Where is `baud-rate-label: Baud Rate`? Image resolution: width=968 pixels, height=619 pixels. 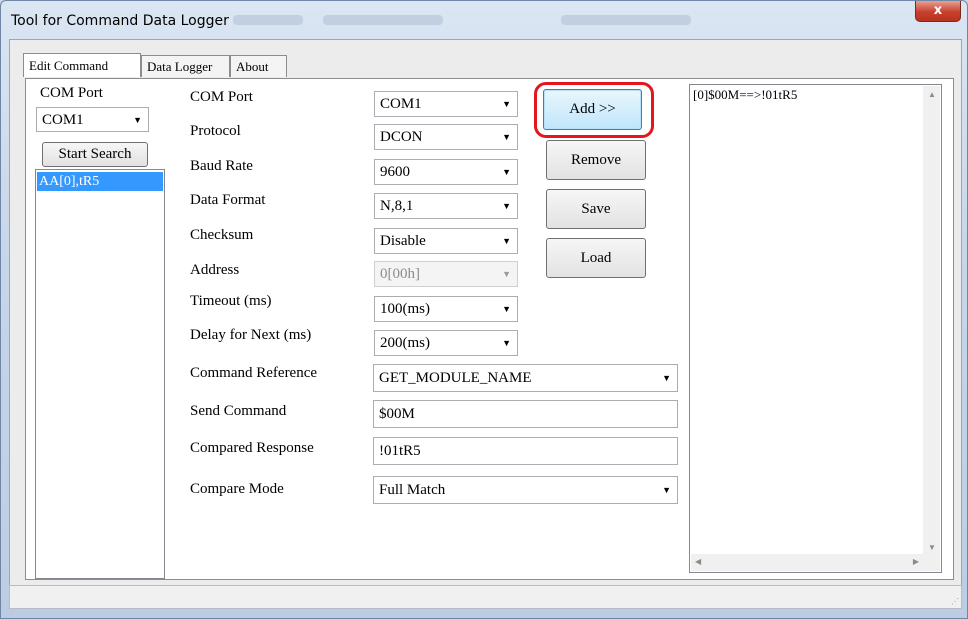 baud-rate-label: Baud Rate is located at coordinates (221, 166).